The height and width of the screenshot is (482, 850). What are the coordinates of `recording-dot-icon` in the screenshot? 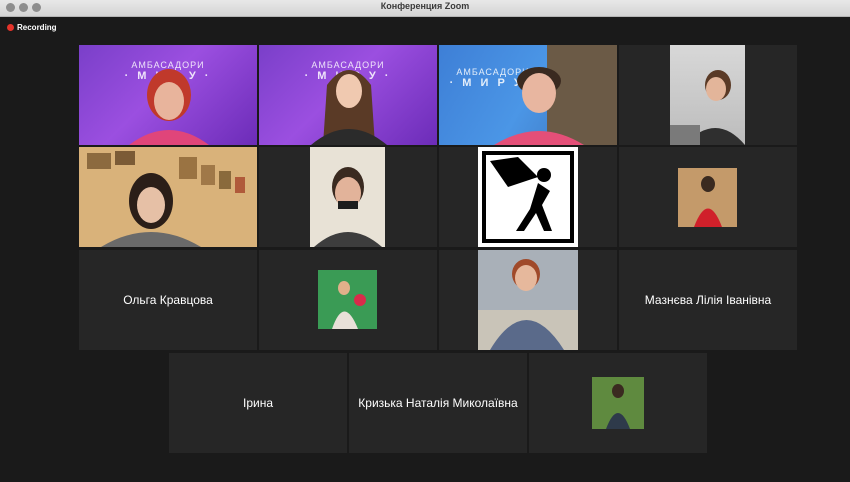 It's located at (10, 27).